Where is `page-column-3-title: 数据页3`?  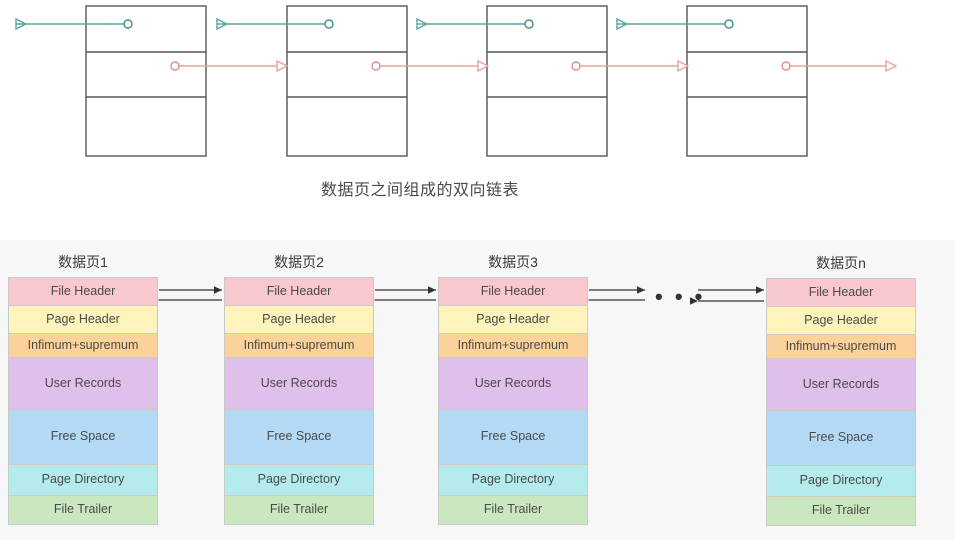 page-column-3-title: 数据页3 is located at coordinates (513, 262).